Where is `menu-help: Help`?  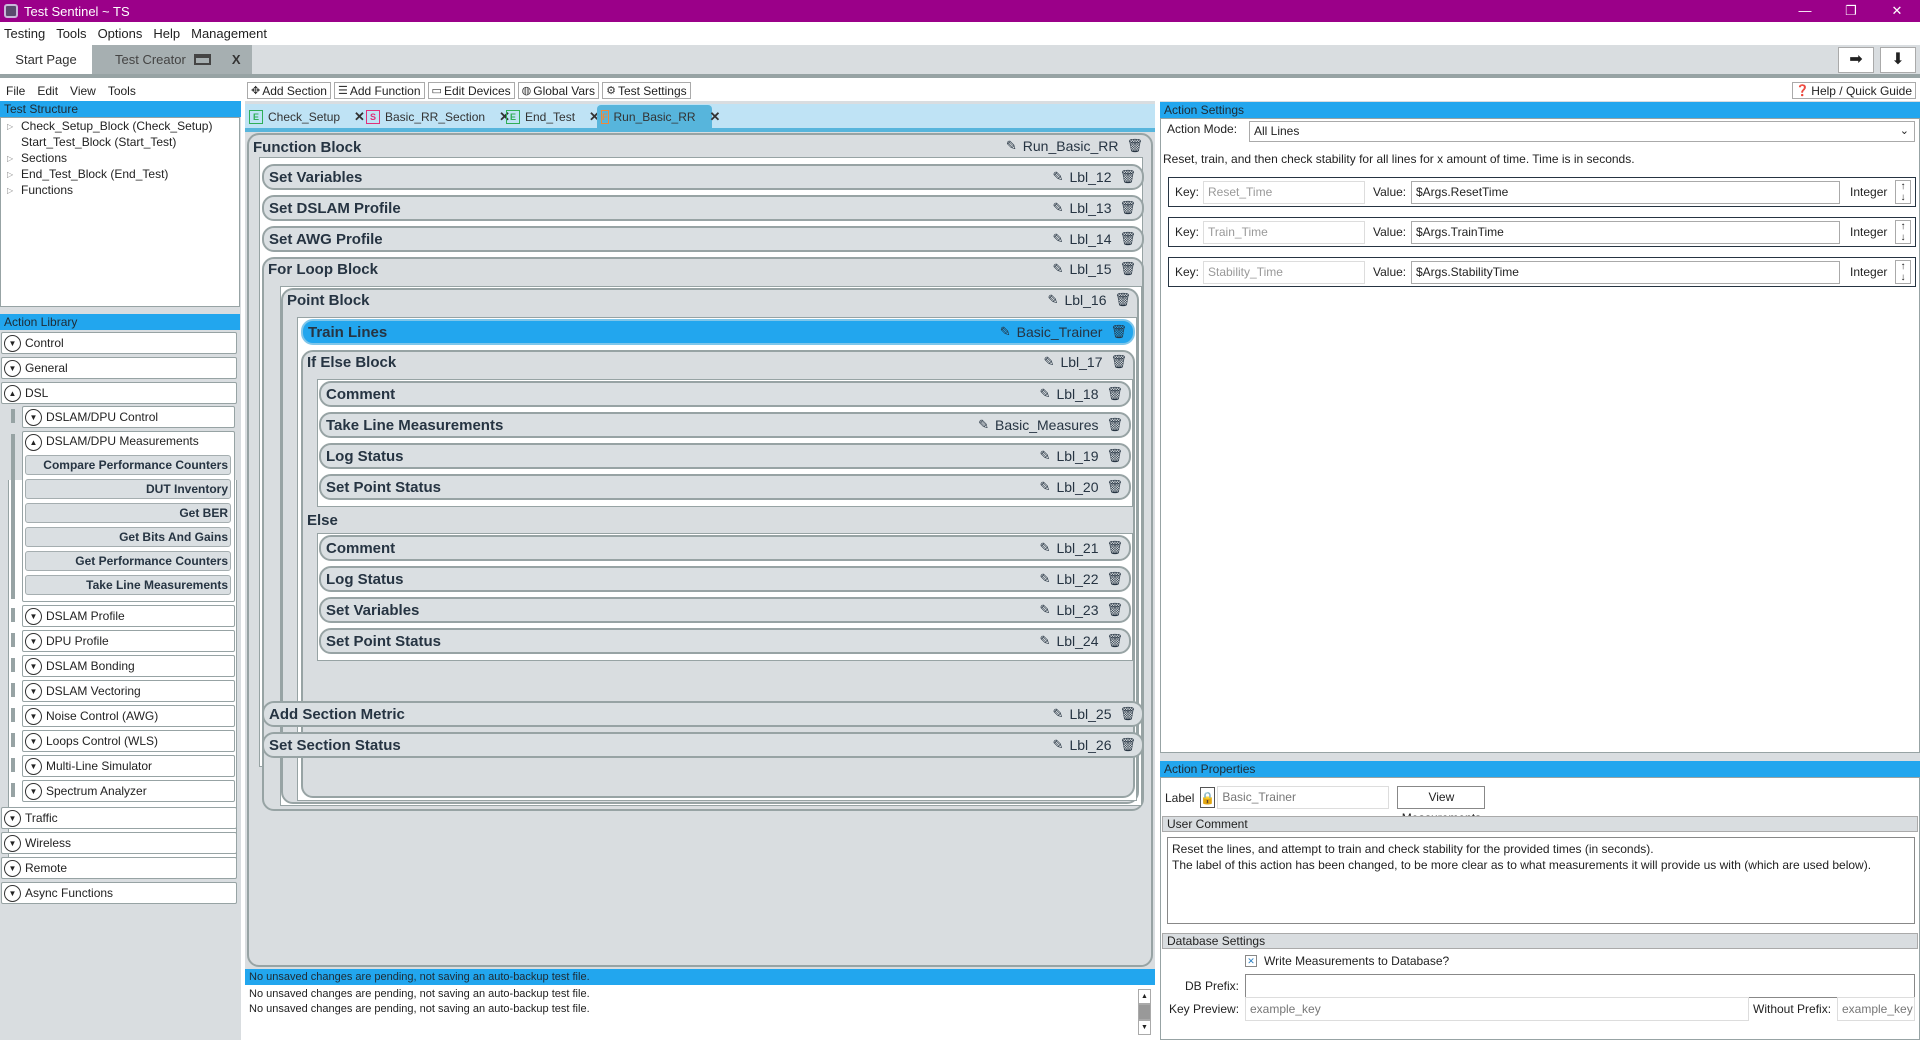 menu-help: Help is located at coordinates (166, 33).